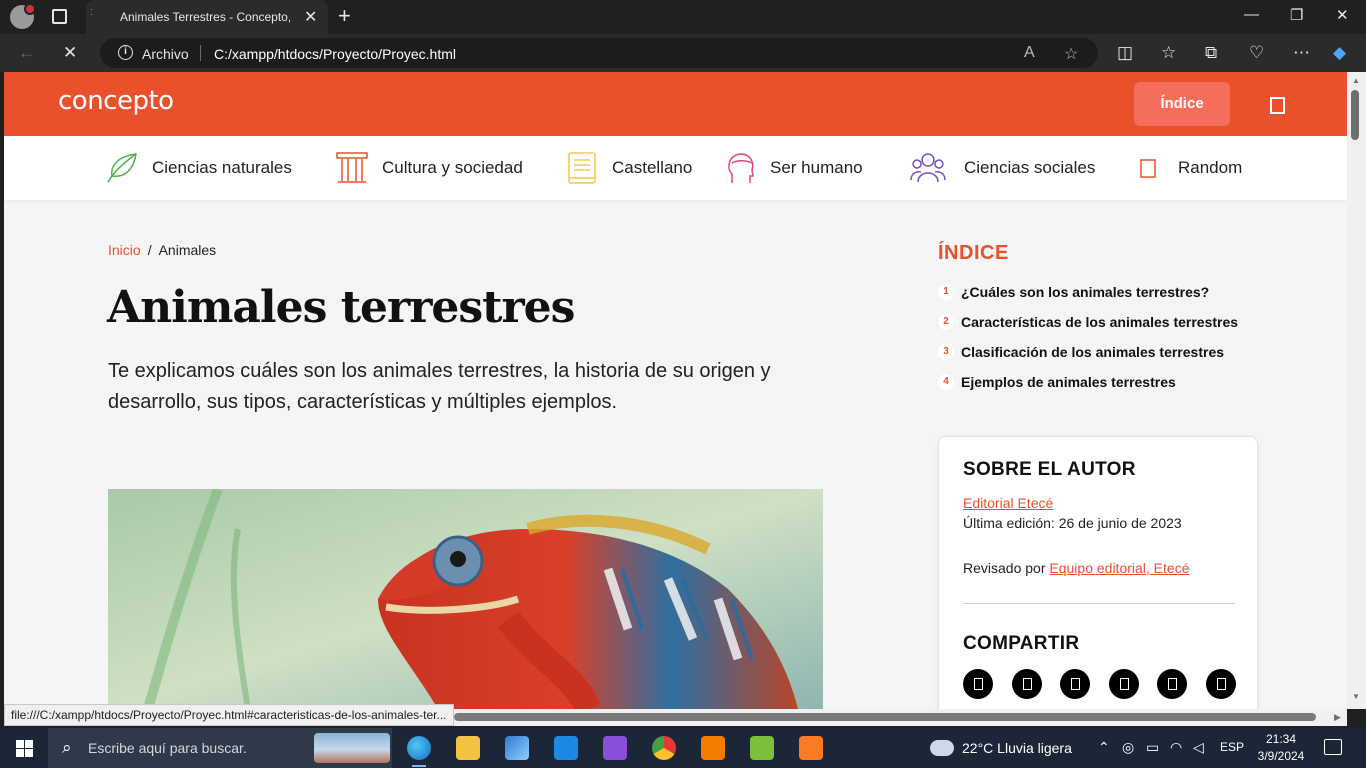 This screenshot has width=1366, height=768. I want to click on favorite-star-icon: ☆, so click(1071, 54).